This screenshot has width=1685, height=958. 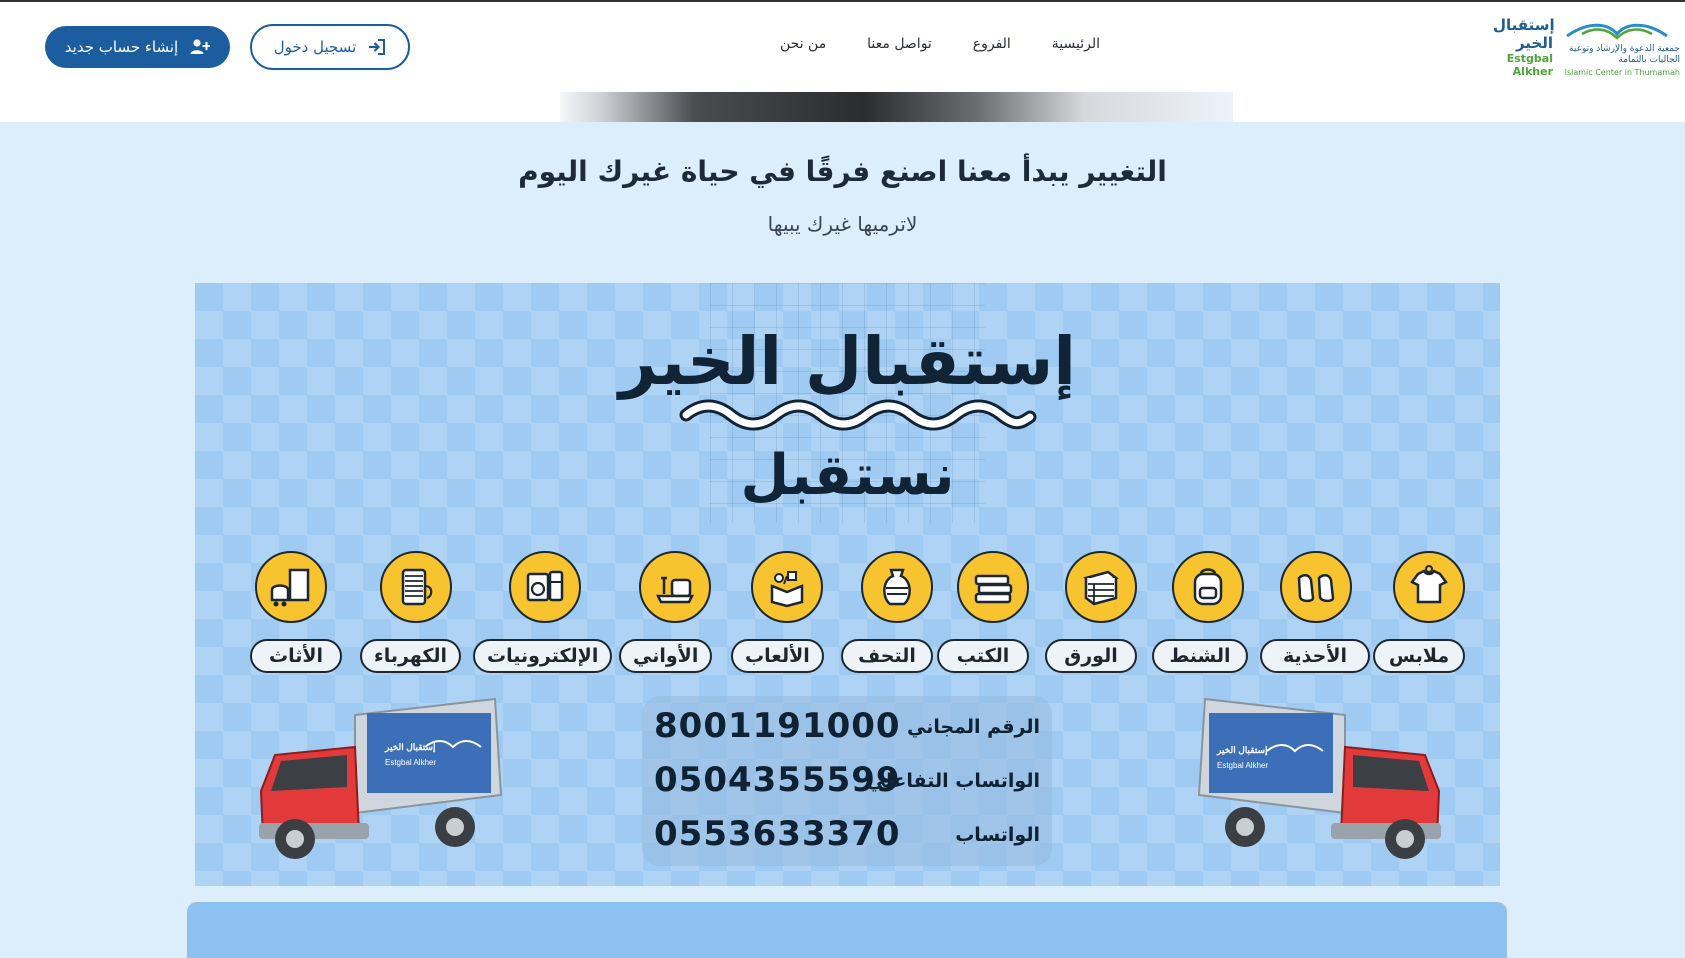 I want to click on nav-contact: تواصل معنا, so click(x=899, y=48).